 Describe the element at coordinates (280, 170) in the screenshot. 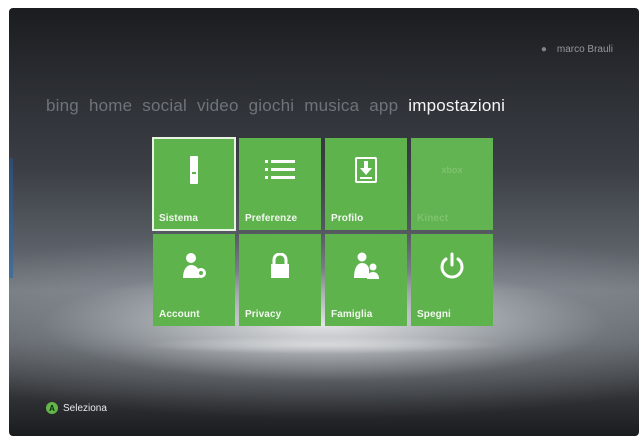

I see `list-icon` at that location.